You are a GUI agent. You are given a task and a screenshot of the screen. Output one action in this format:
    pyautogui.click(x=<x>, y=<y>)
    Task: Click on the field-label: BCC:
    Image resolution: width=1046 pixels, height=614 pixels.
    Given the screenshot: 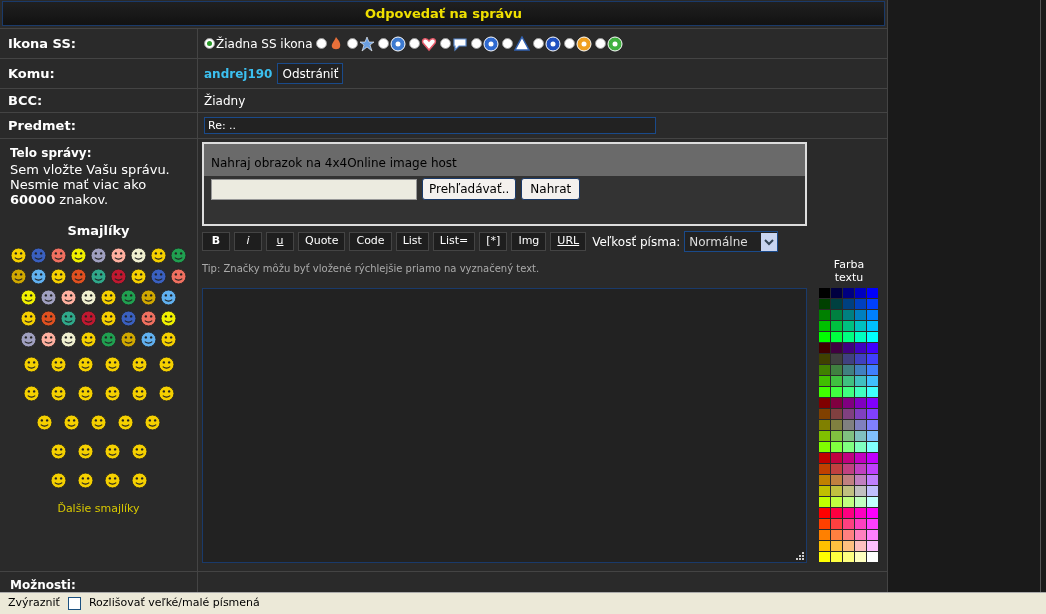 What is the action you would take?
    pyautogui.click(x=25, y=100)
    